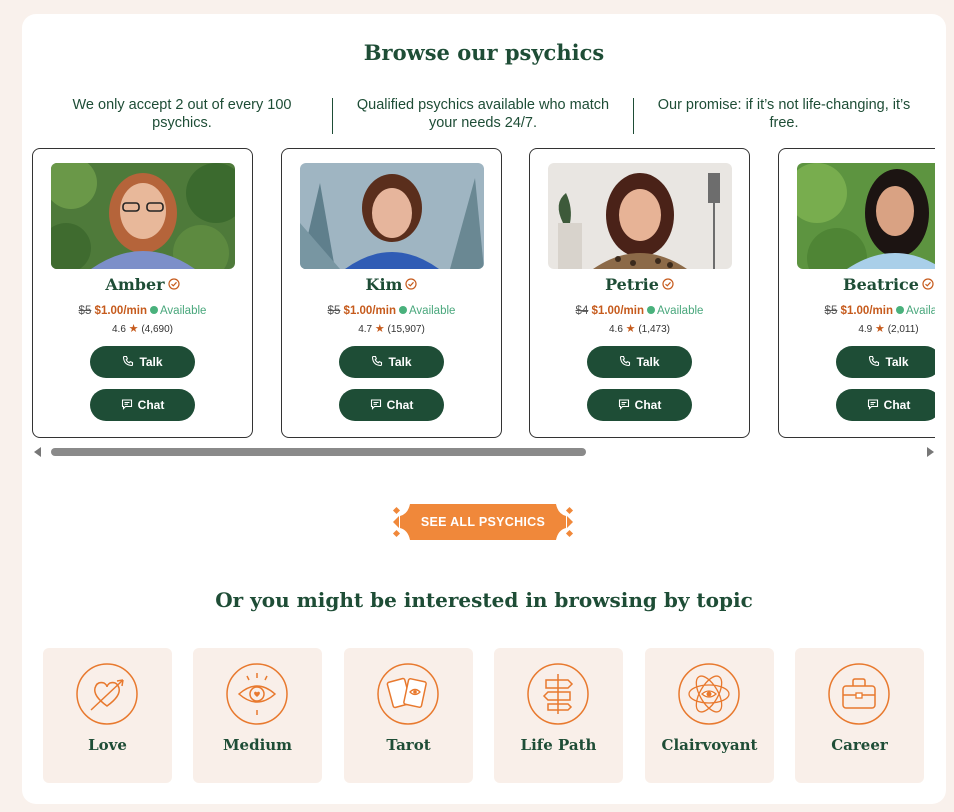  What do you see at coordinates (408, 696) in the screenshot?
I see `tarot-cards-icon` at bounding box center [408, 696].